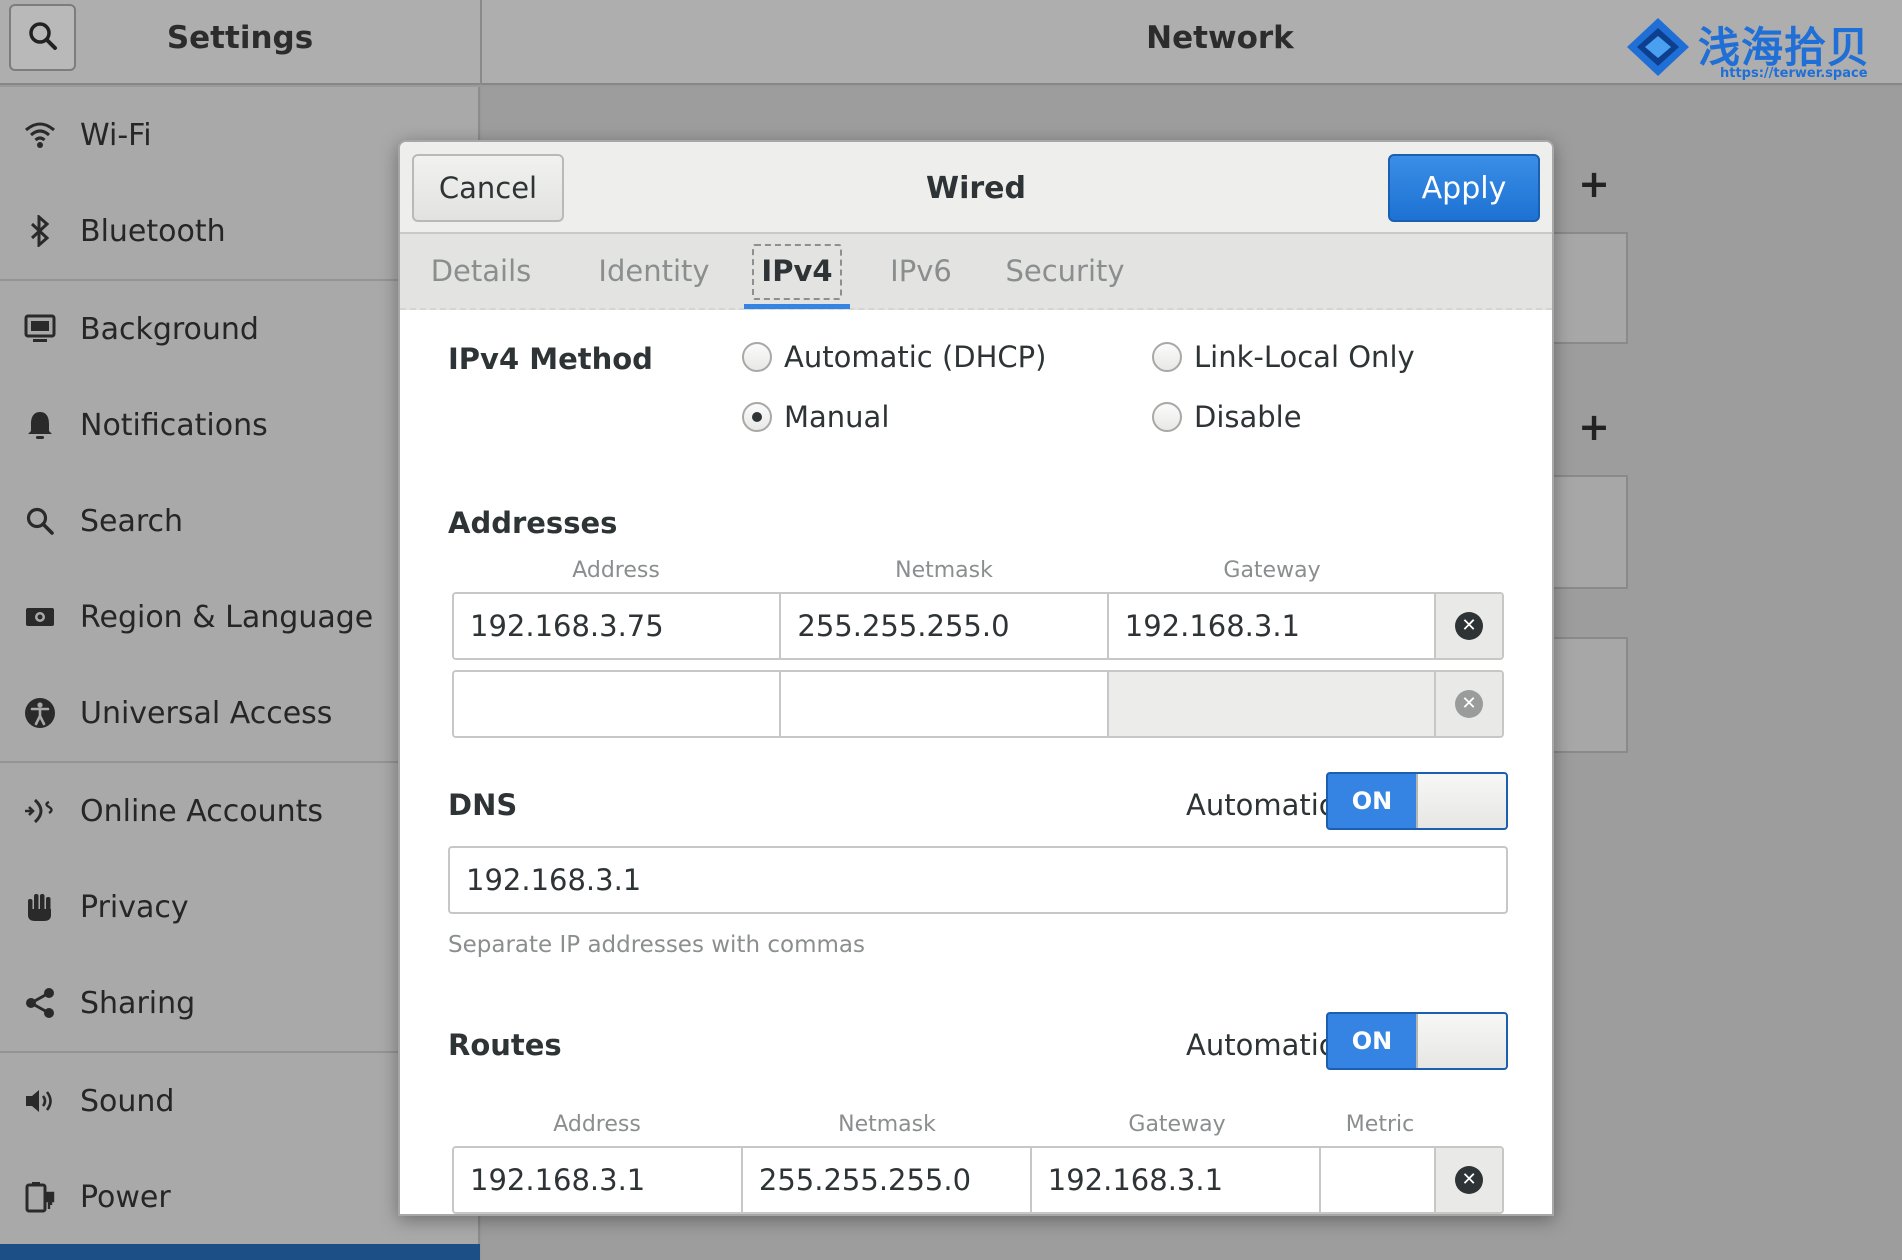 The width and height of the screenshot is (1902, 1260). What do you see at coordinates (116, 135) in the screenshot?
I see `sidebar-item-label: Wi-Fi` at bounding box center [116, 135].